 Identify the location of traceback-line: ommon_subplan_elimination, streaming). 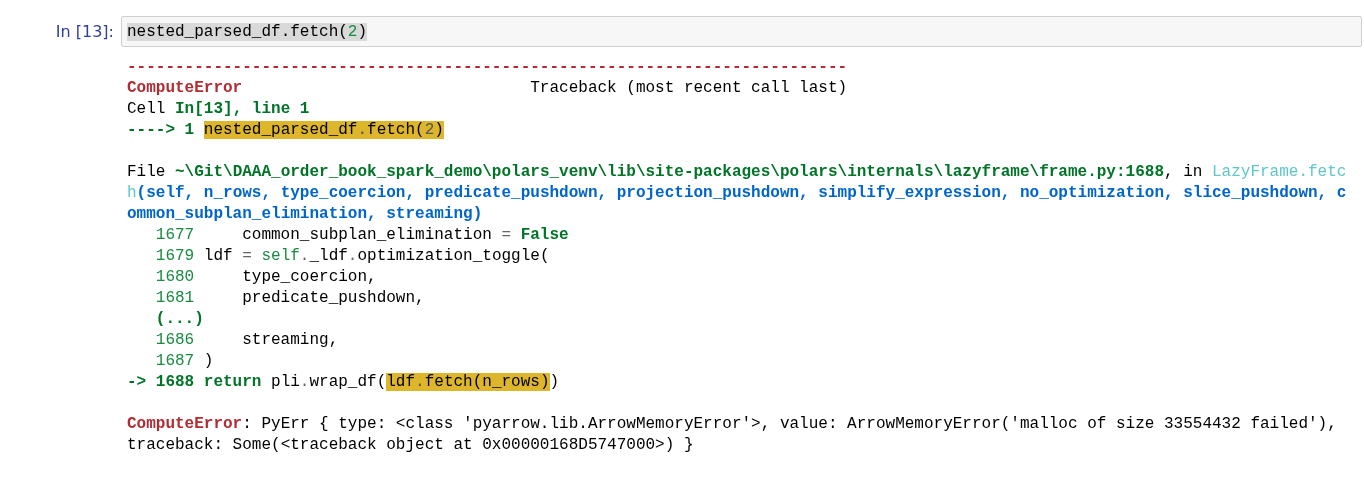
(305, 214).